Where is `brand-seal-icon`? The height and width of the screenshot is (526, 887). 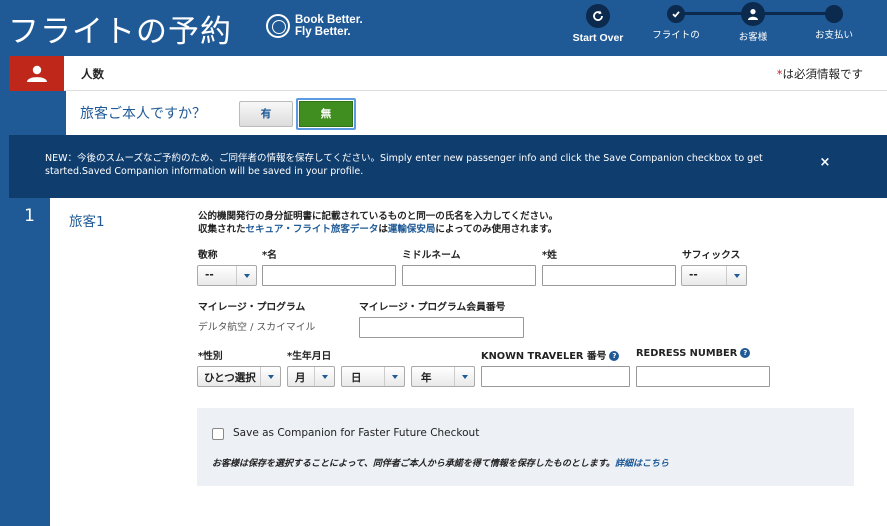 brand-seal-icon is located at coordinates (278, 26).